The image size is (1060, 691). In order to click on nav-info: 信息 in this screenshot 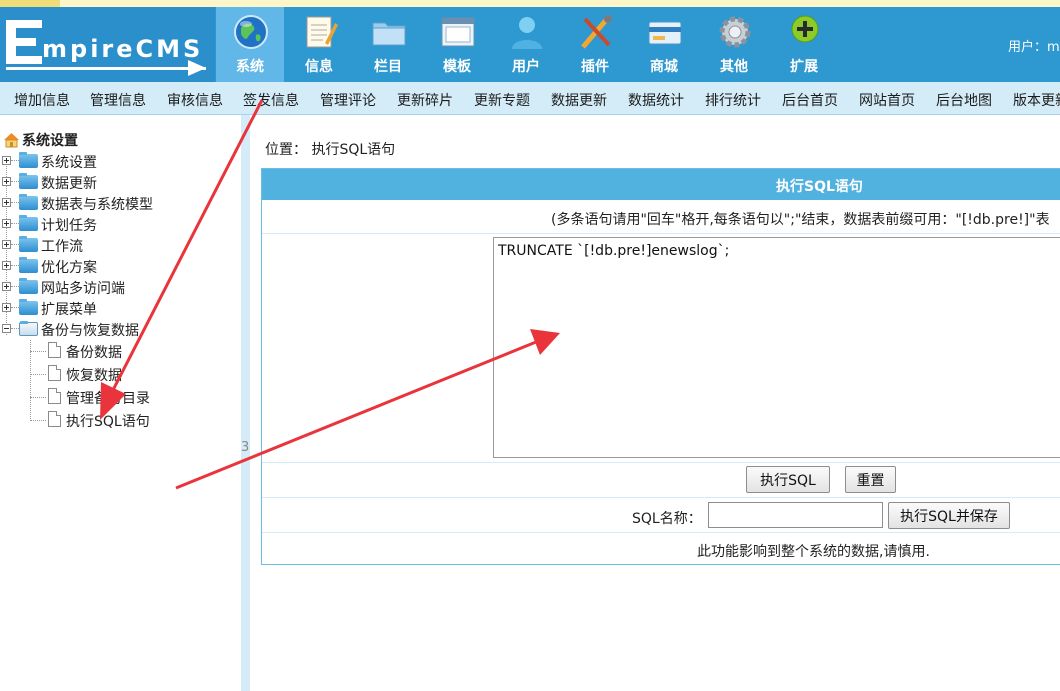, I will do `click(319, 44)`.